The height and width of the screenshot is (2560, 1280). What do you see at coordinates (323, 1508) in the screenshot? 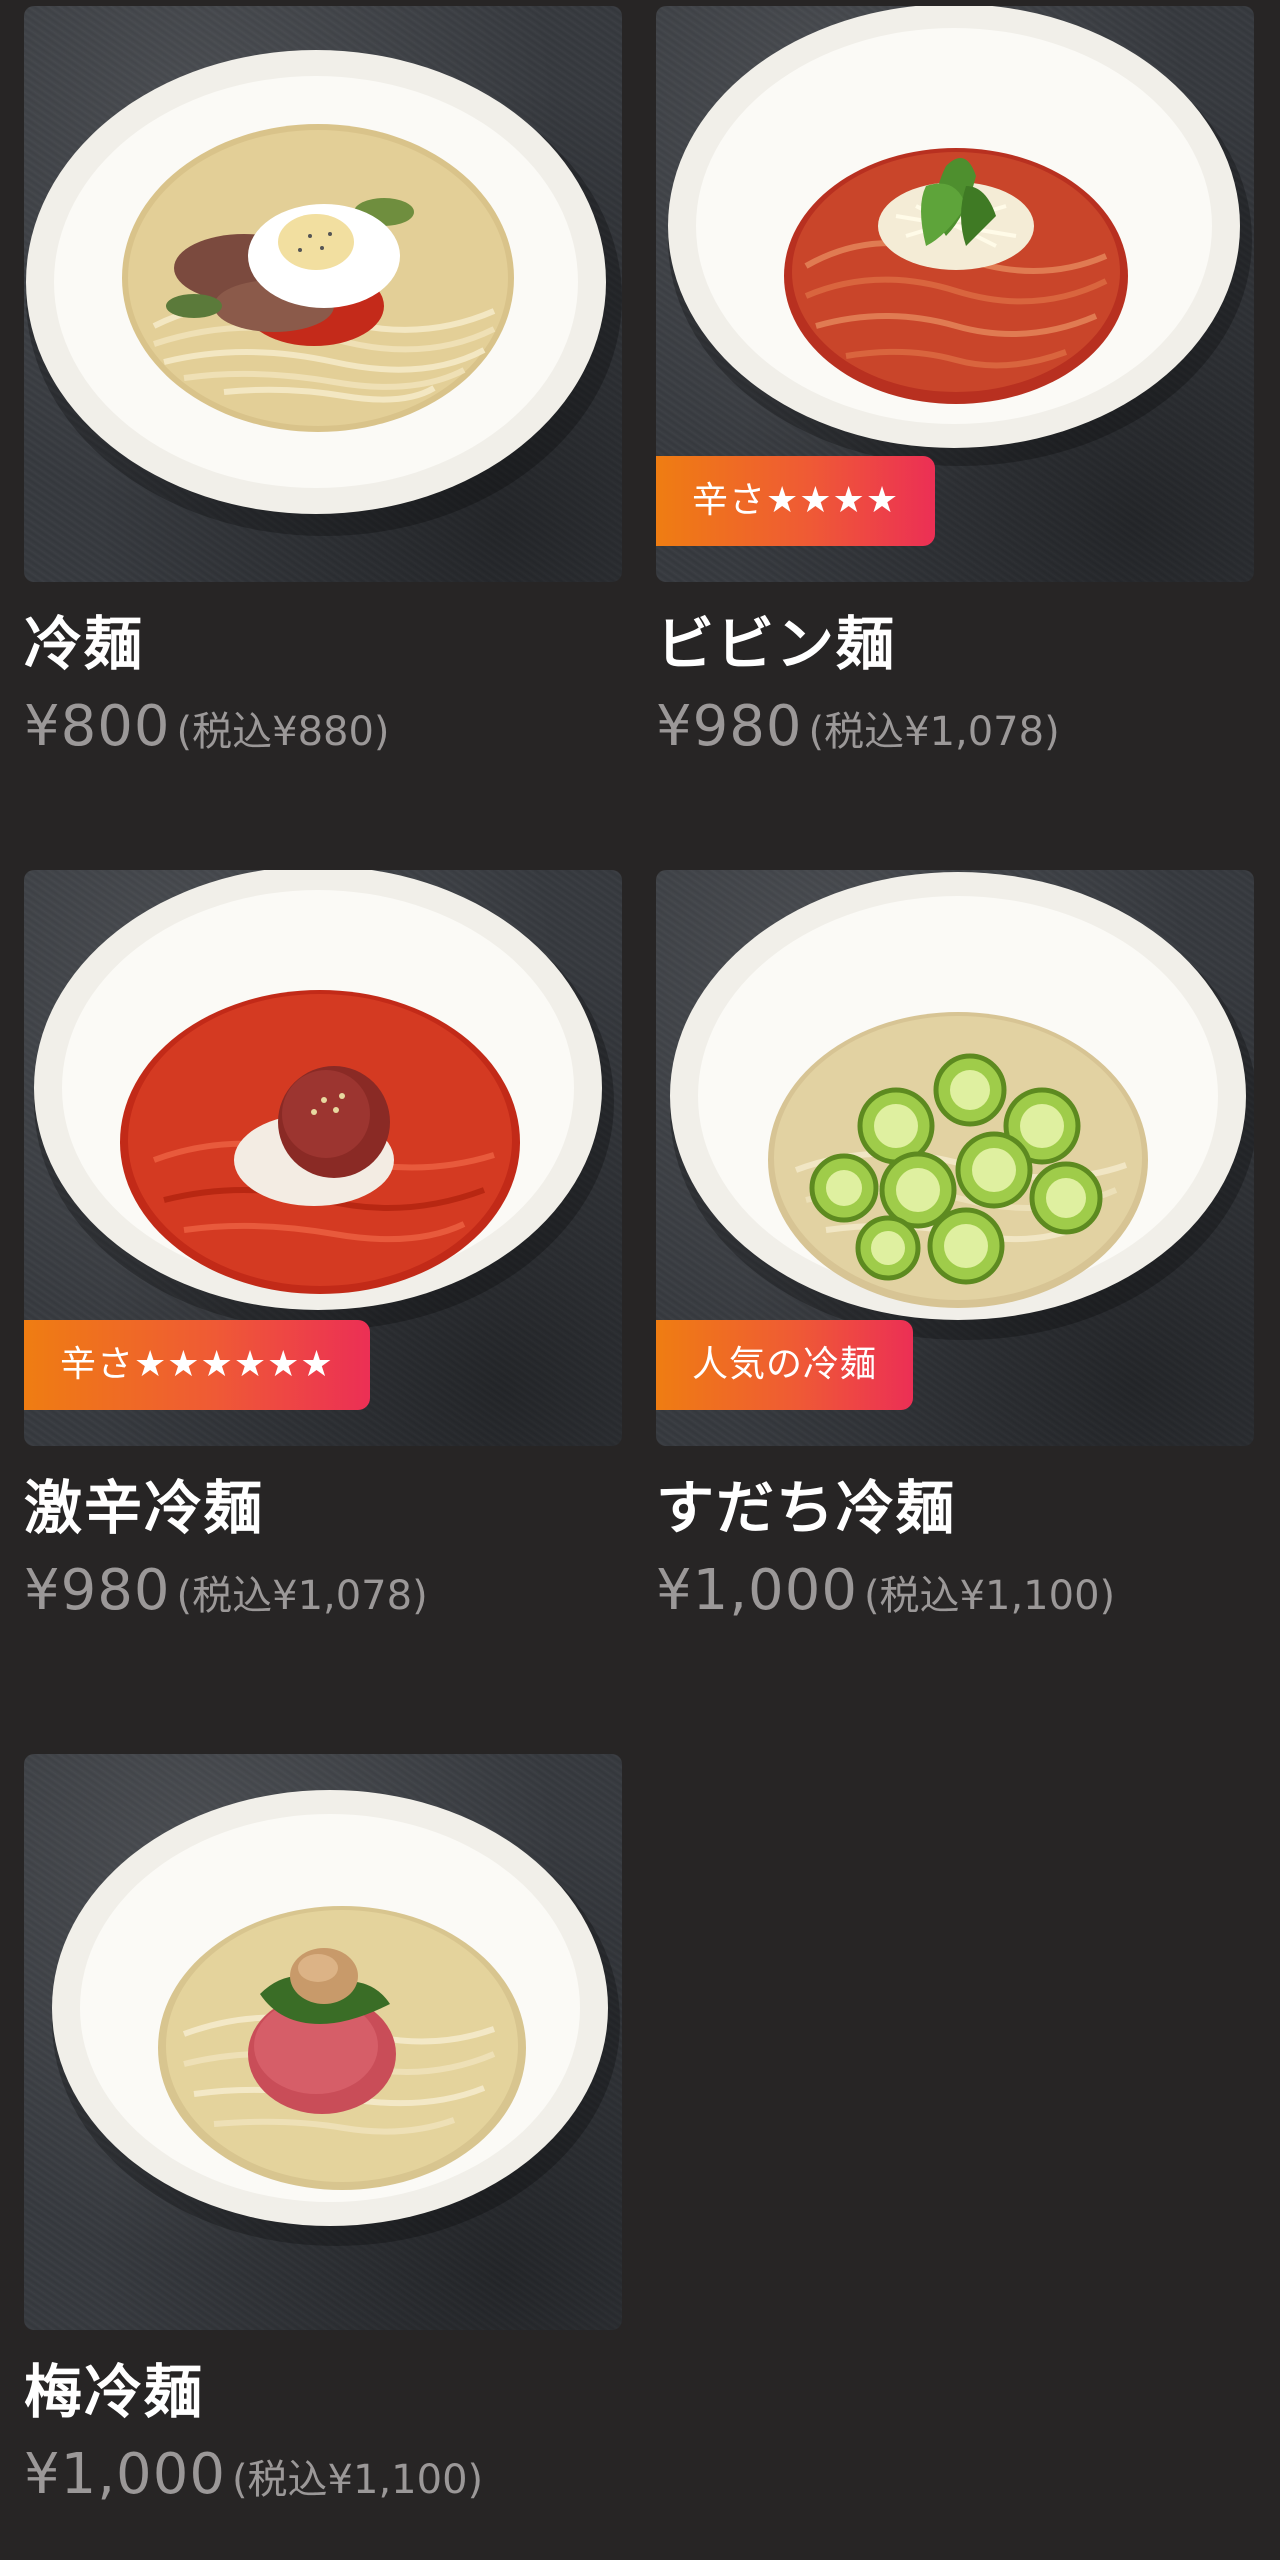
I see `dish-name: 激辛冷麺` at bounding box center [323, 1508].